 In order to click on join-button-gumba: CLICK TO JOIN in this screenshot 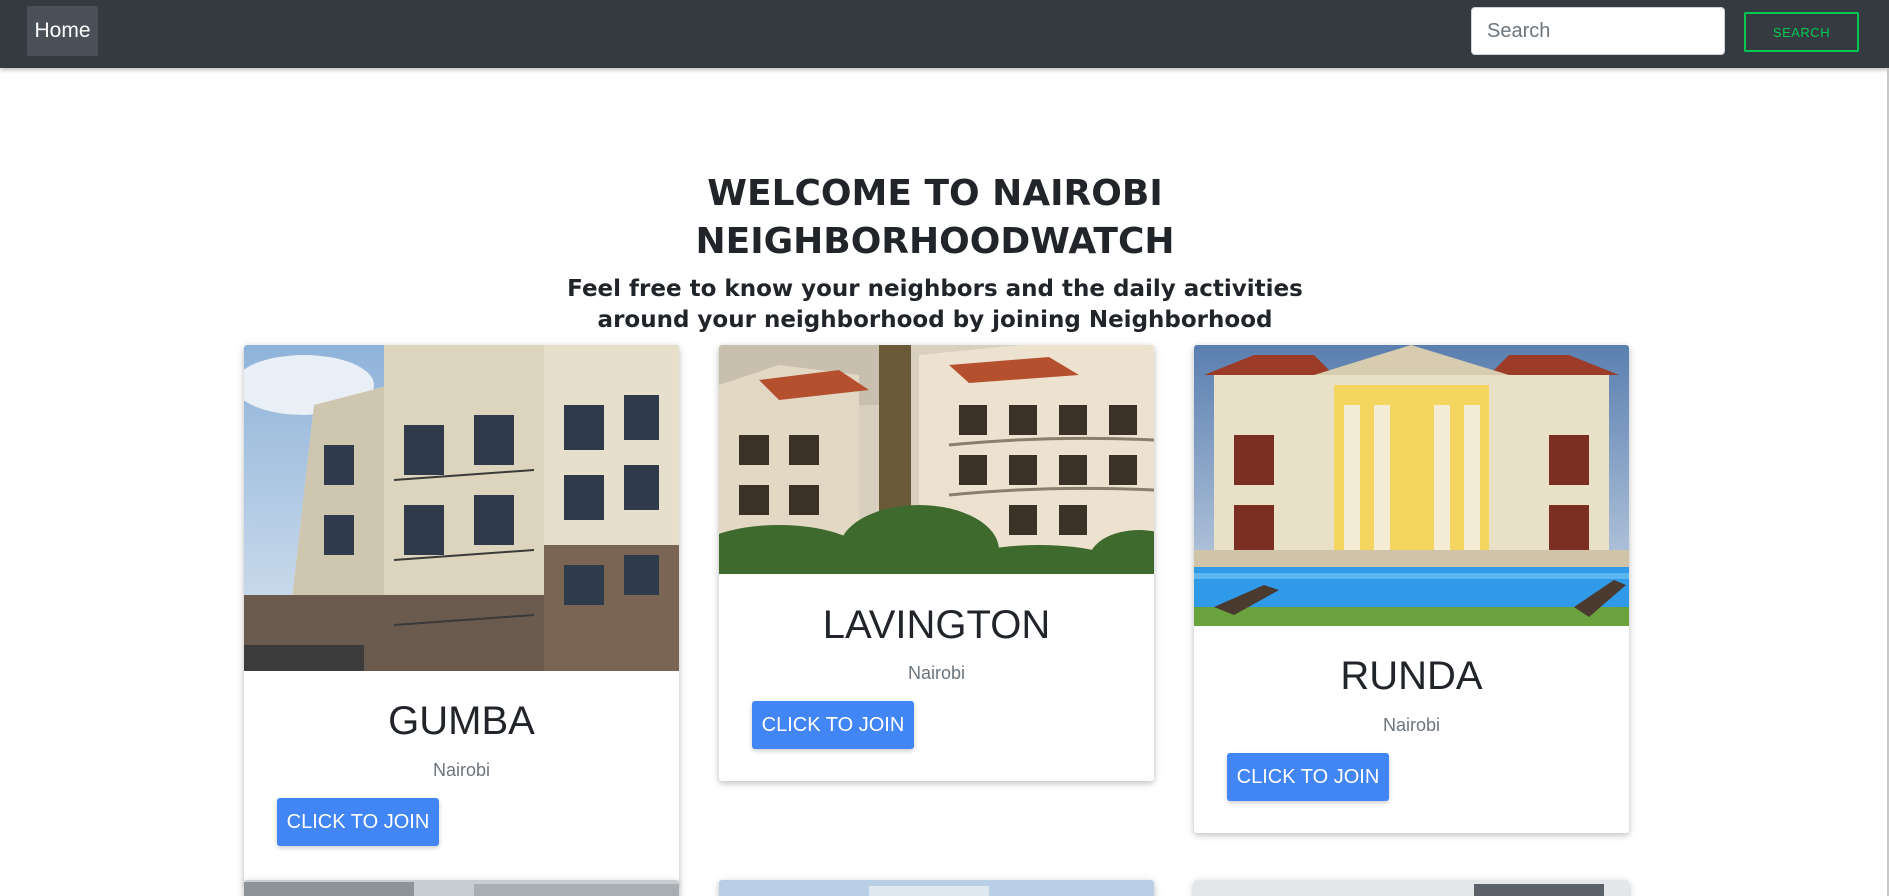, I will do `click(358, 822)`.